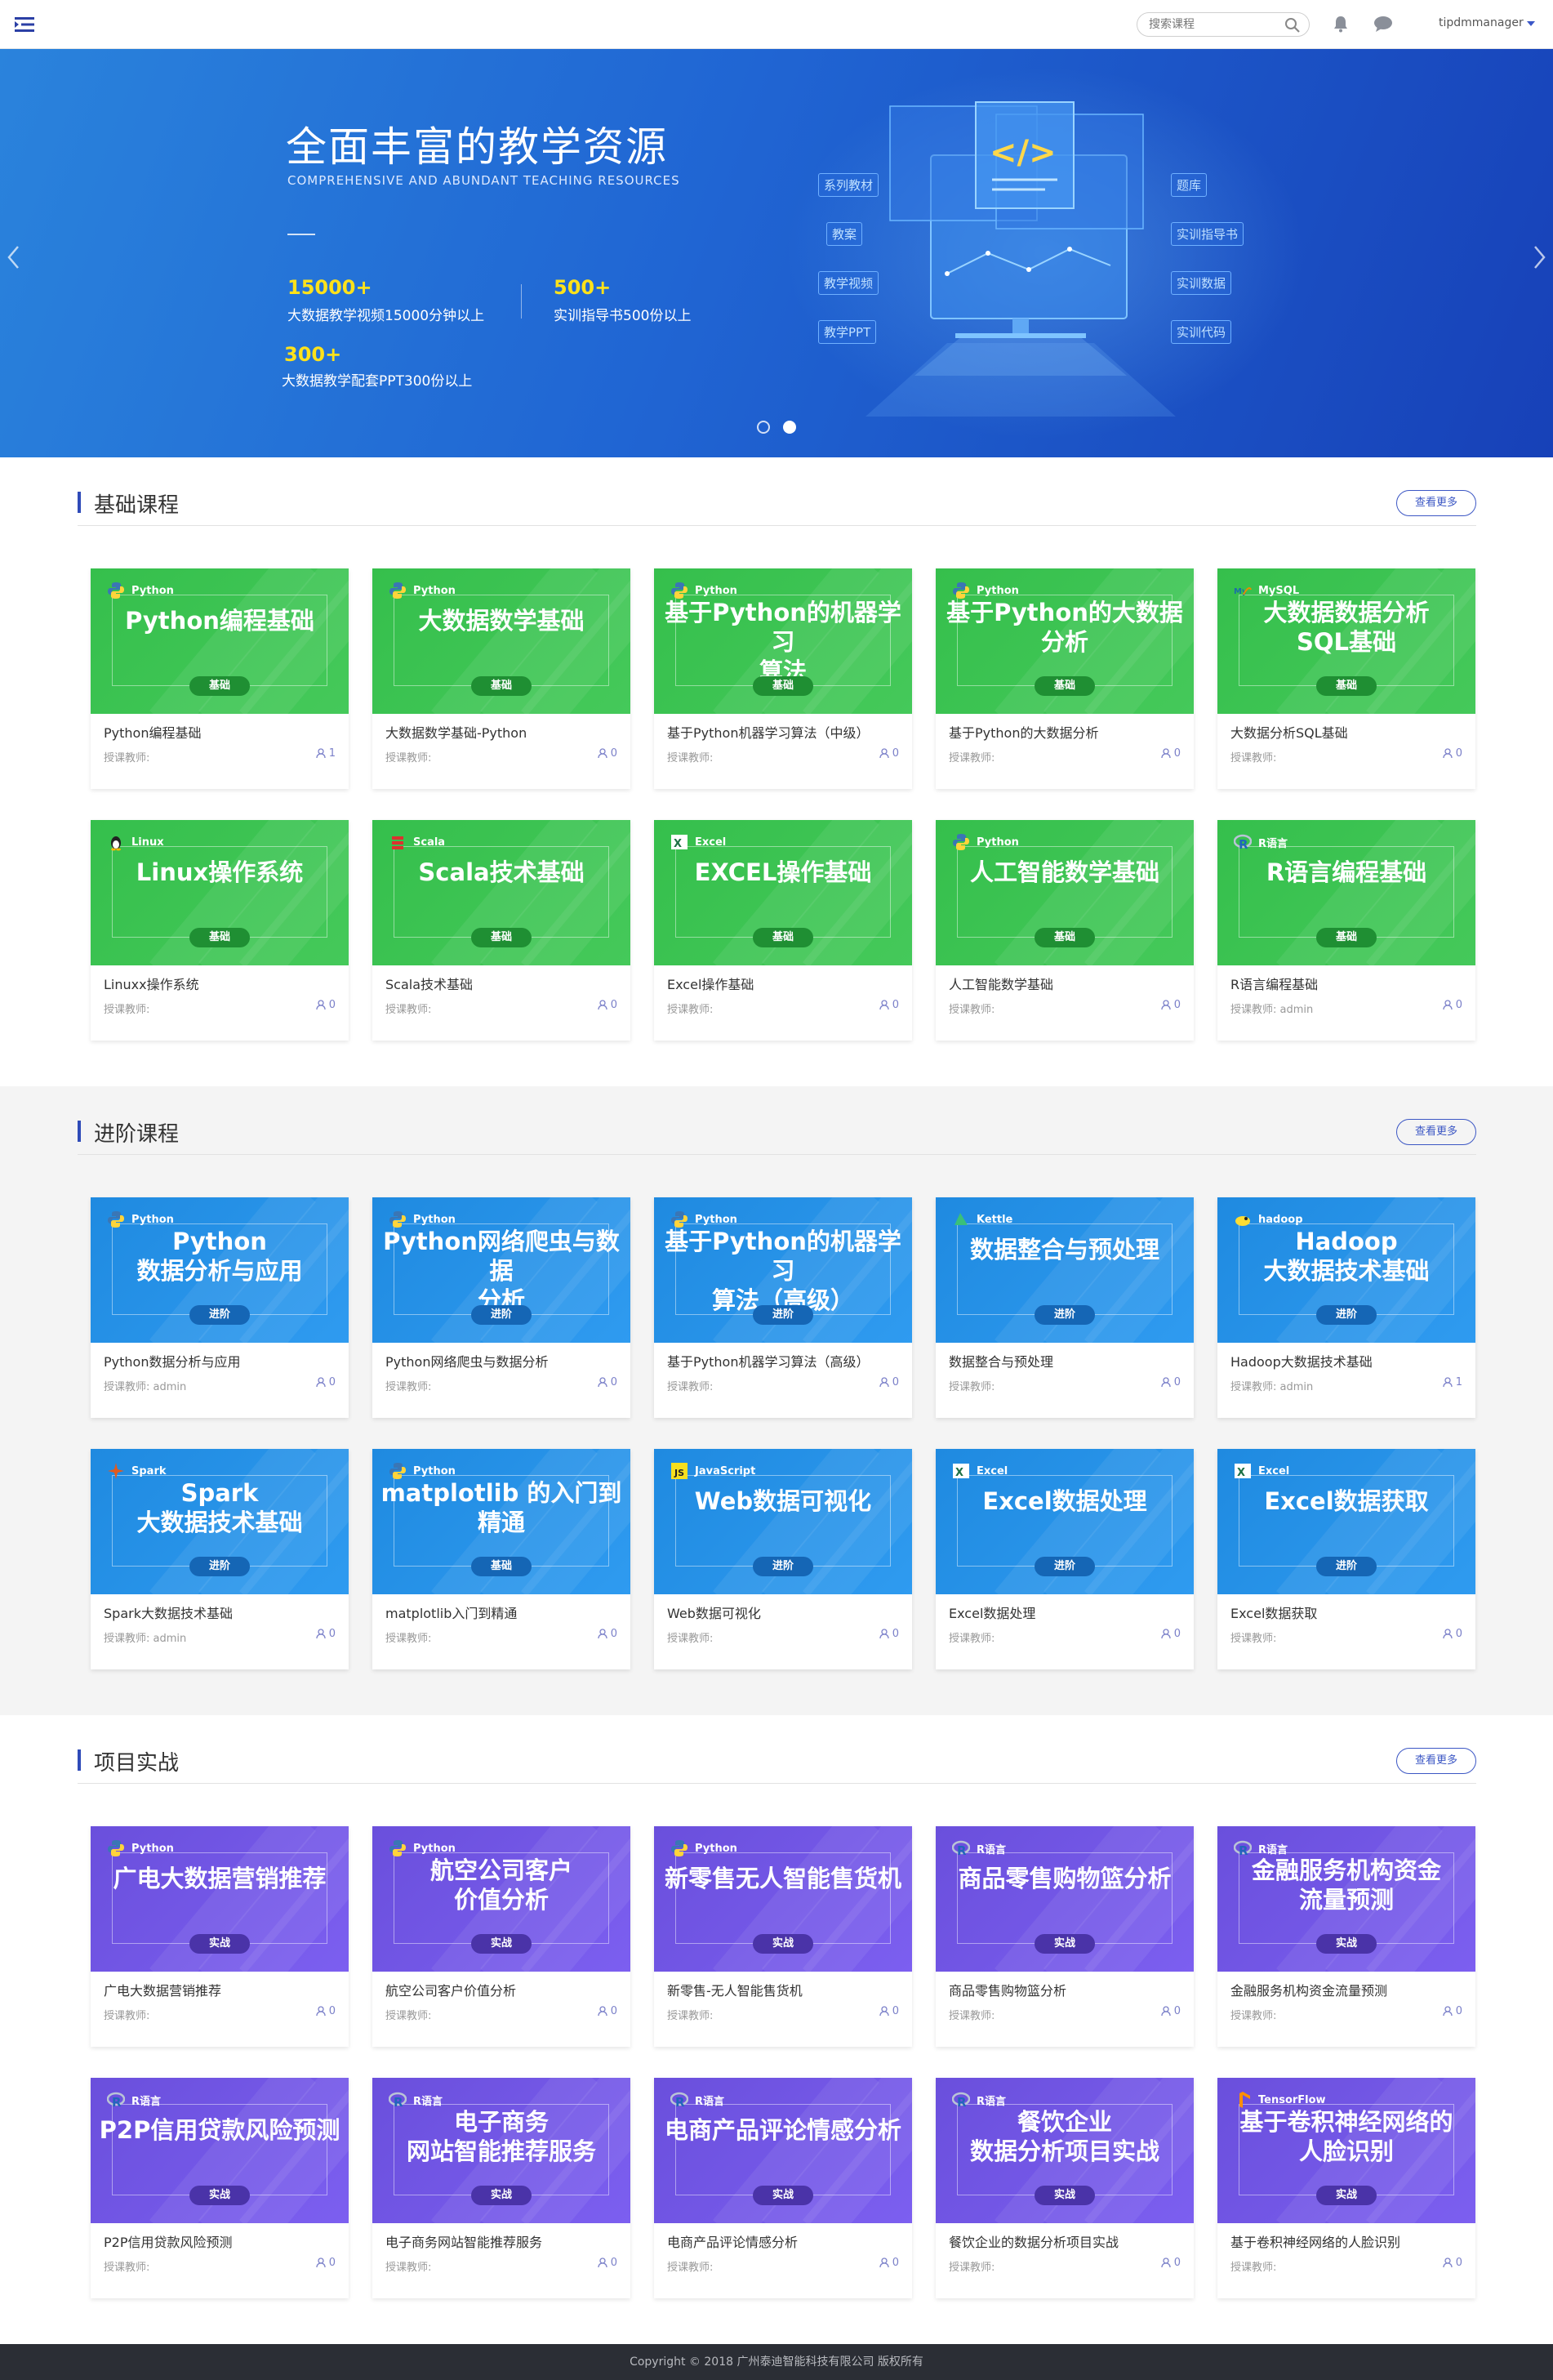 This screenshot has width=1553, height=2380. What do you see at coordinates (172, 1361) in the screenshot?
I see `course-name: Python数据分析与应用` at bounding box center [172, 1361].